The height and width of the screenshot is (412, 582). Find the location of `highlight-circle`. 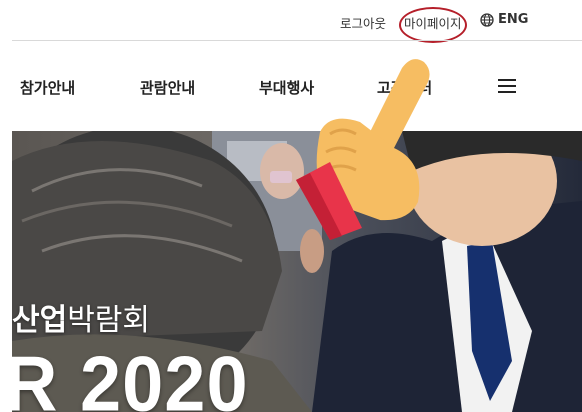

highlight-circle is located at coordinates (433, 25).